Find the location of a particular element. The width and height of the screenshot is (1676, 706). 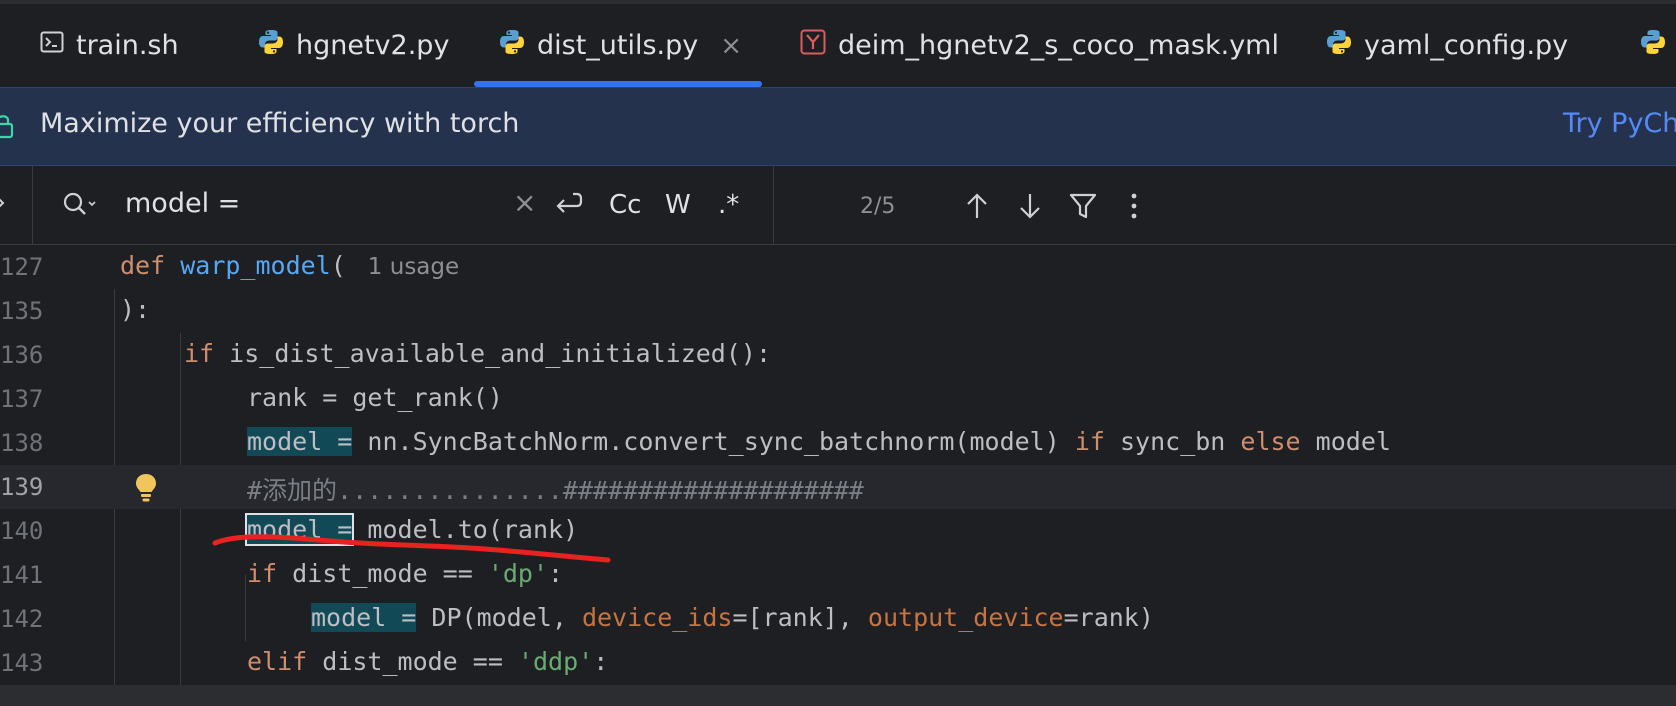

search-input: model = is located at coordinates (182, 203).